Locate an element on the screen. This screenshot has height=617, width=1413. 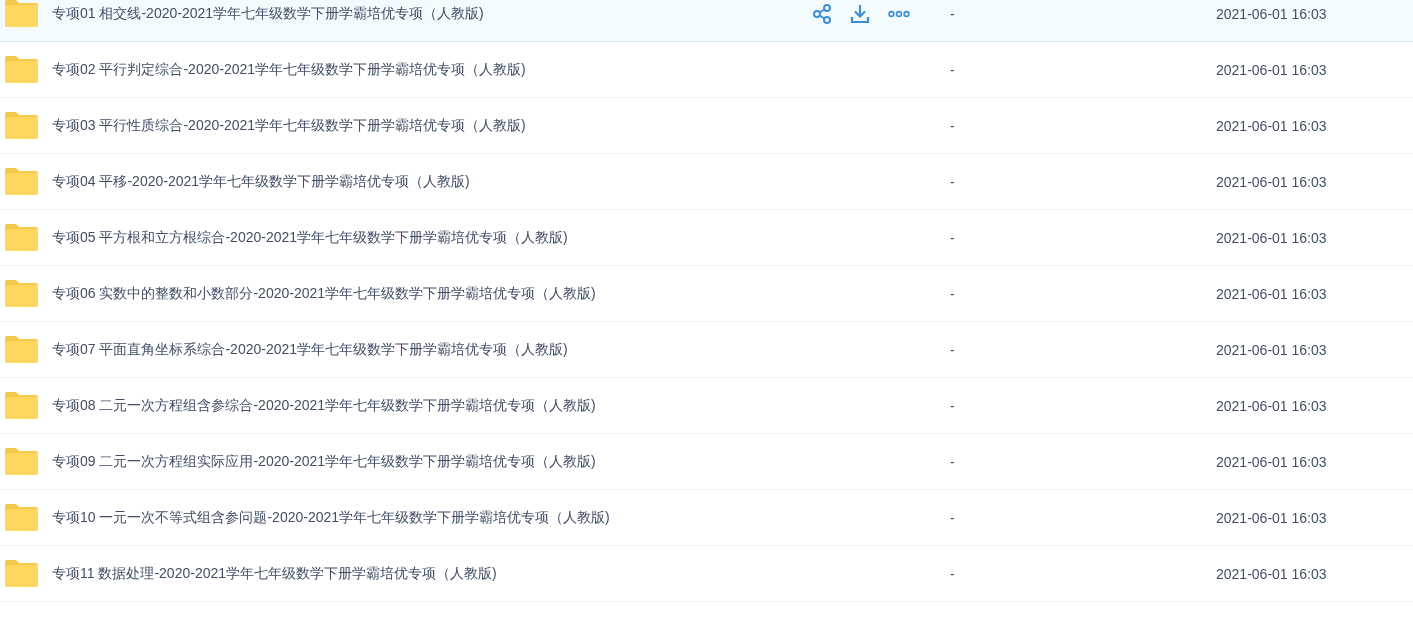
file-name: 专项02 平行判定综合-2020-2021学年七年级数学下册学霸培优专项（人教版) is located at coordinates (432, 69).